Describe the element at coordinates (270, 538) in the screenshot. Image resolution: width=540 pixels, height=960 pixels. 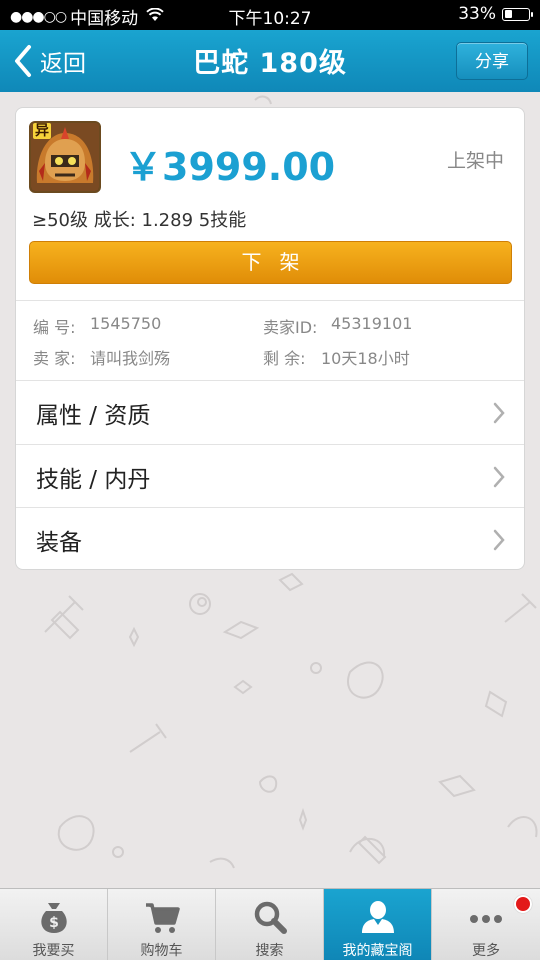
I see `menu-item-equipment: 装备` at that location.